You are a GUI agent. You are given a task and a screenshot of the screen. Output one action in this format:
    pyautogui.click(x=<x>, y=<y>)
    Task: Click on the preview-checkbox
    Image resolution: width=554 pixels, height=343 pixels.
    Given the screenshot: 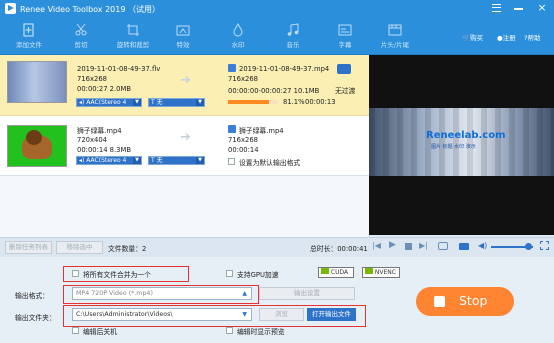 What is the action you would take?
    pyautogui.click(x=229, y=330)
    